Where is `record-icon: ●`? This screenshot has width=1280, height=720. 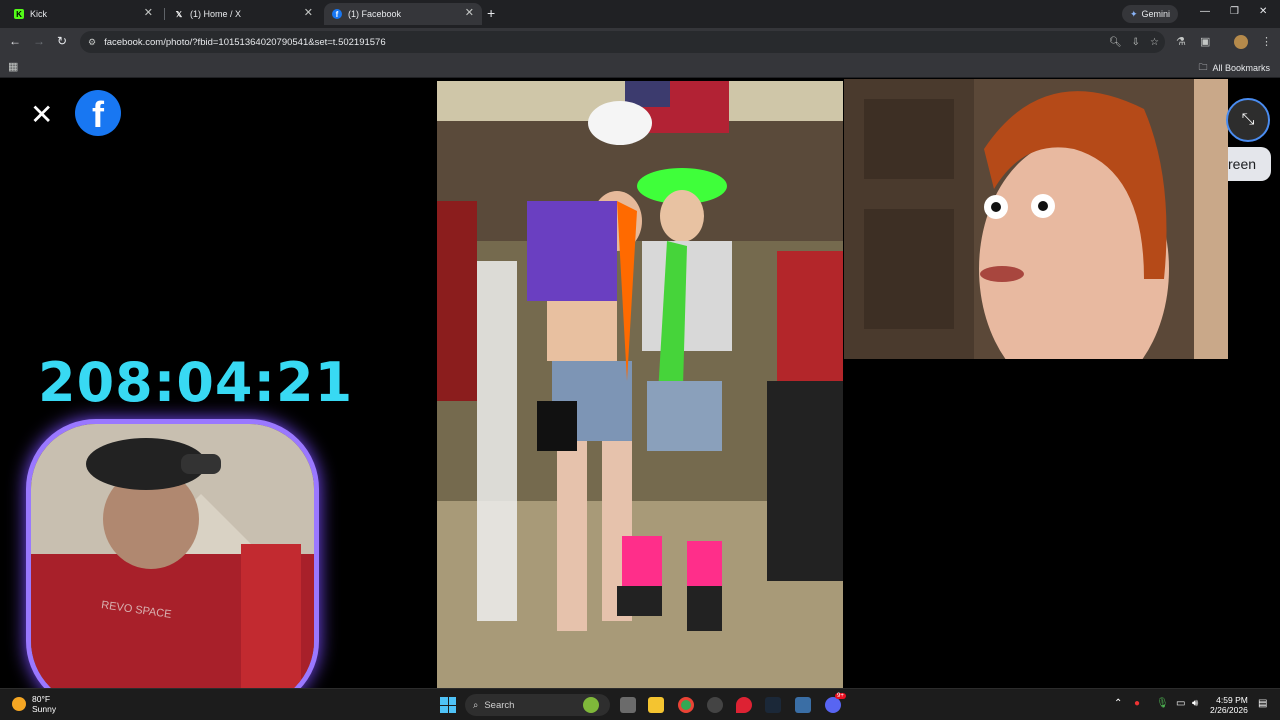
record-icon: ● is located at coordinates (1137, 703).